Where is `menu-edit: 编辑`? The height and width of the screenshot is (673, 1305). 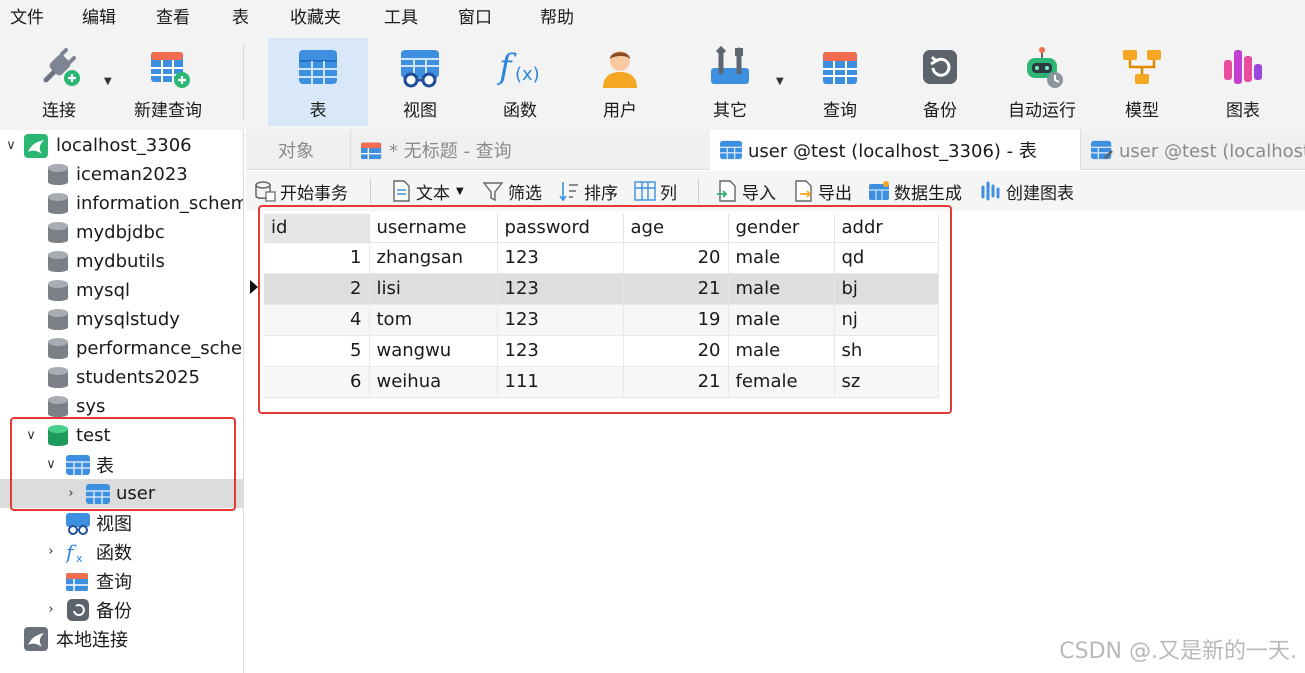 menu-edit: 编辑 is located at coordinates (99, 18).